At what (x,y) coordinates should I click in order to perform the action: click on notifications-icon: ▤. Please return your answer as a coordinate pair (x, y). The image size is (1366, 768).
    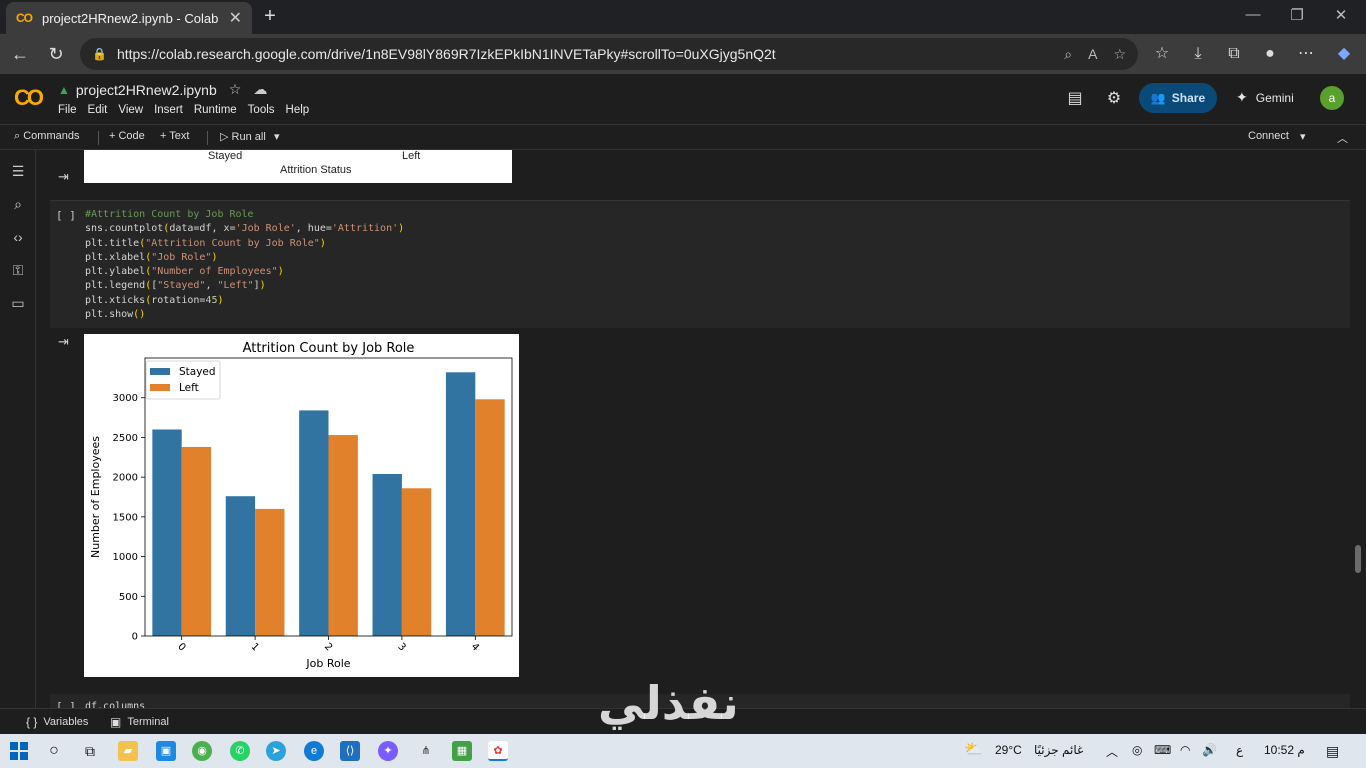
    Looking at the image, I should click on (1332, 751).